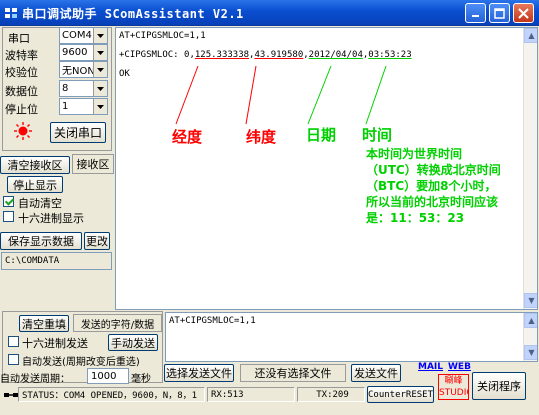 The image size is (539, 415). I want to click on close-window-button, so click(523, 13).